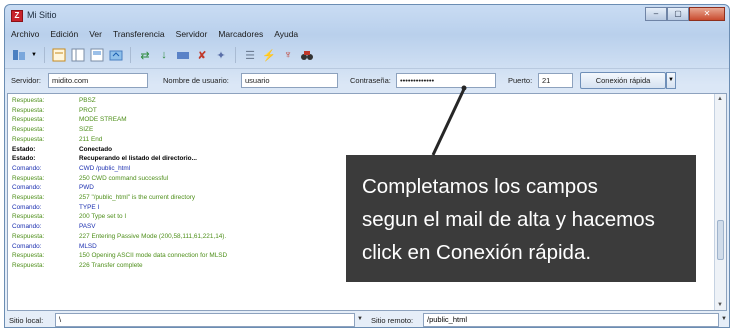 This screenshot has width=734, height=332. What do you see at coordinates (477, 252) in the screenshot?
I see `callout-line-3: click en Conexión rápida.` at bounding box center [477, 252].